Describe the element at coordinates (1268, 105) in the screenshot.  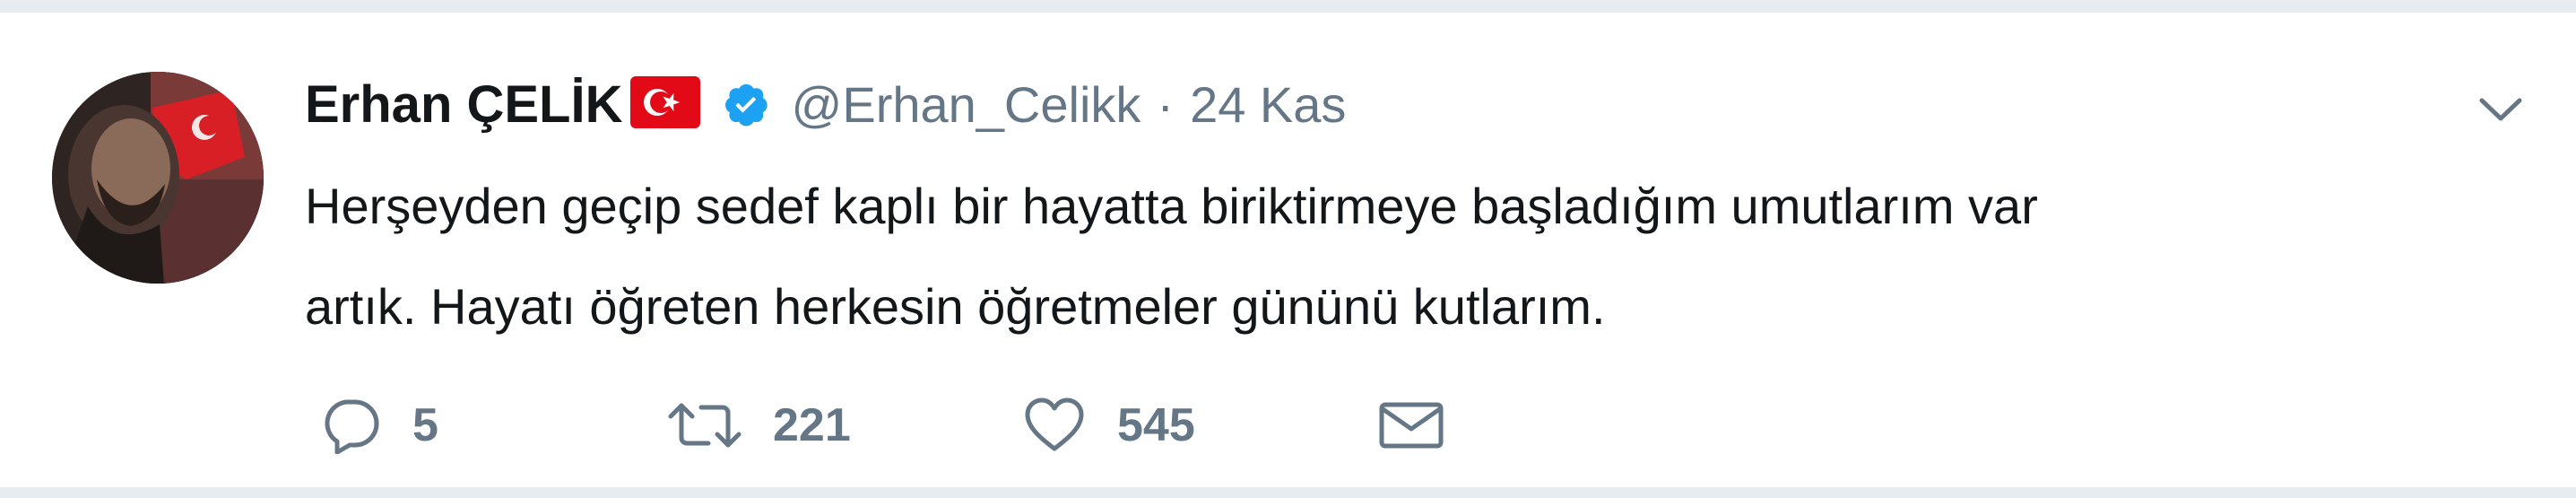
I see `tweet-date: 24 Kas` at that location.